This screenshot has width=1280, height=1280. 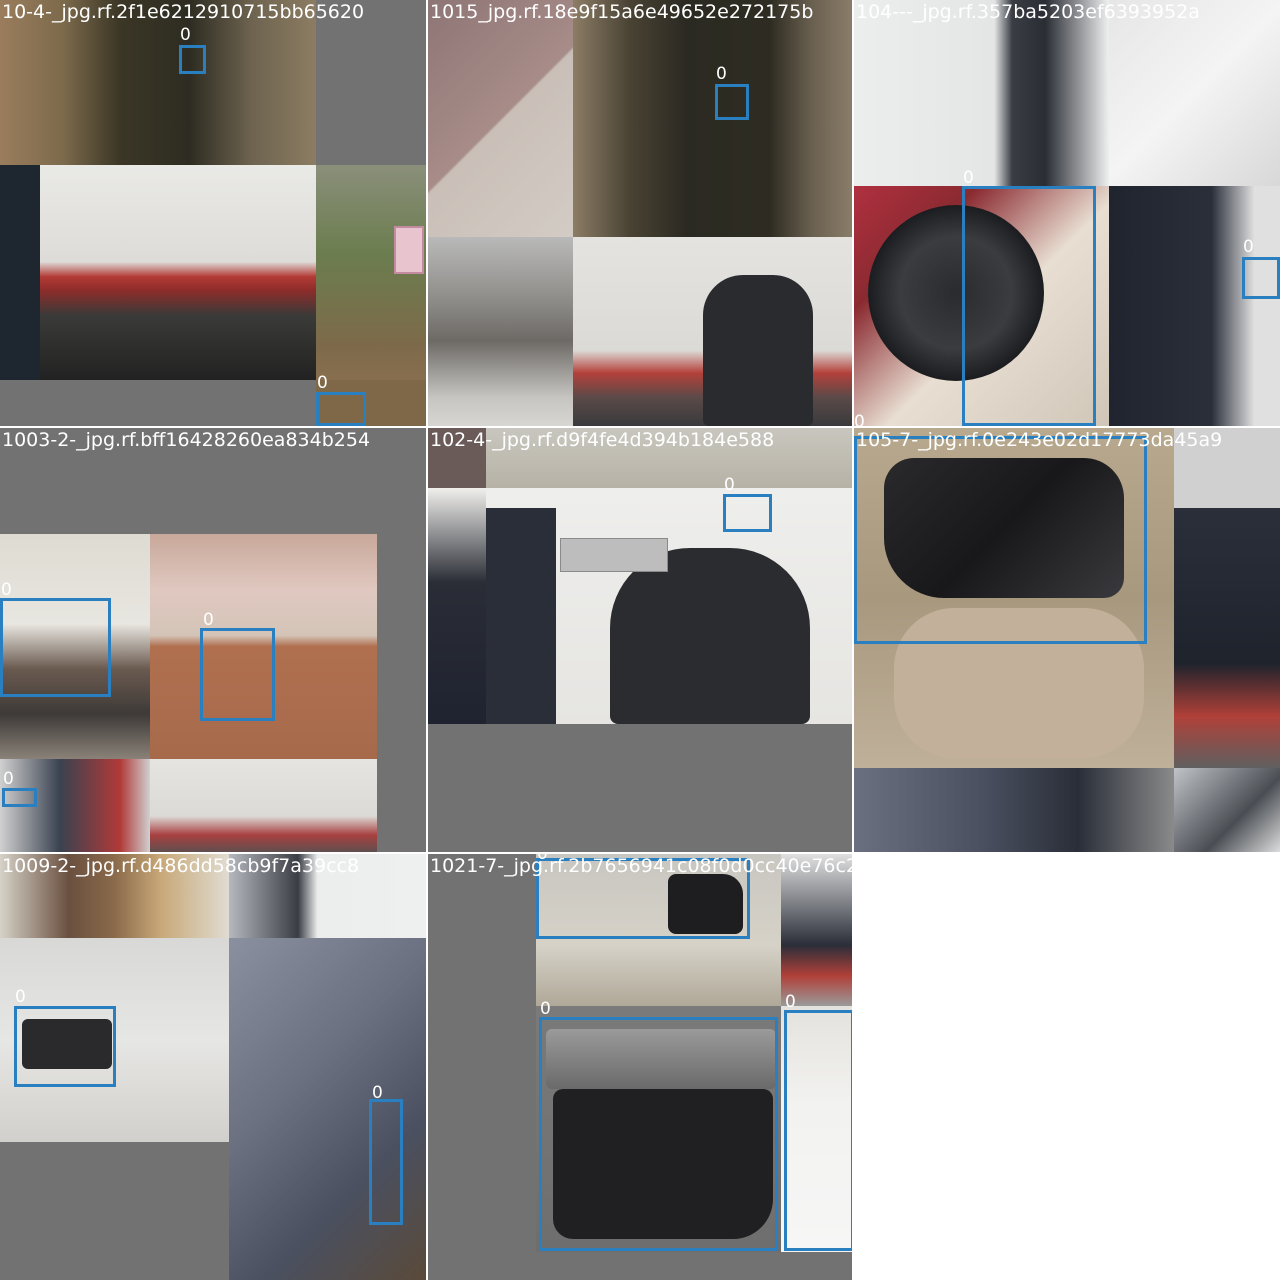 I want to click on photo-target-board, so click(x=371, y=277).